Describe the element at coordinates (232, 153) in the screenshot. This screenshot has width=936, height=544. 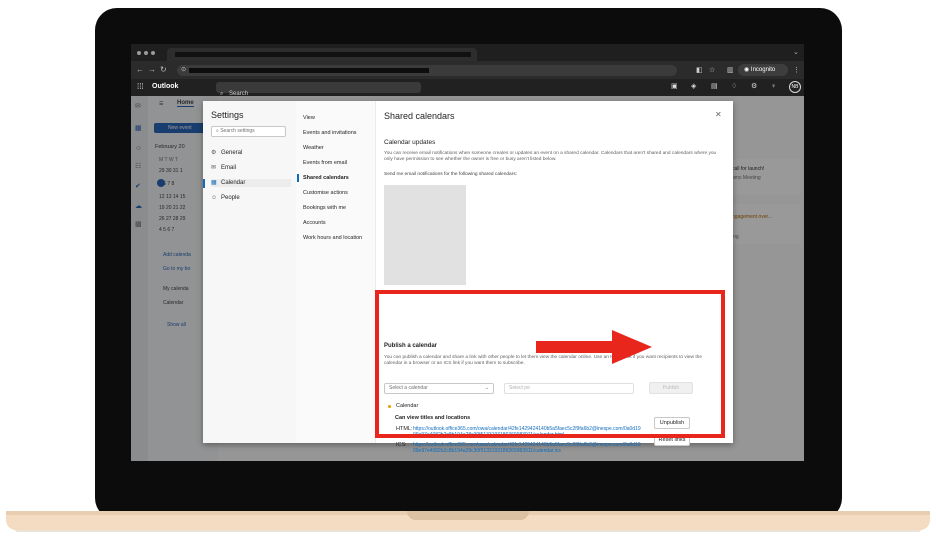
I see `category-label: General` at that location.